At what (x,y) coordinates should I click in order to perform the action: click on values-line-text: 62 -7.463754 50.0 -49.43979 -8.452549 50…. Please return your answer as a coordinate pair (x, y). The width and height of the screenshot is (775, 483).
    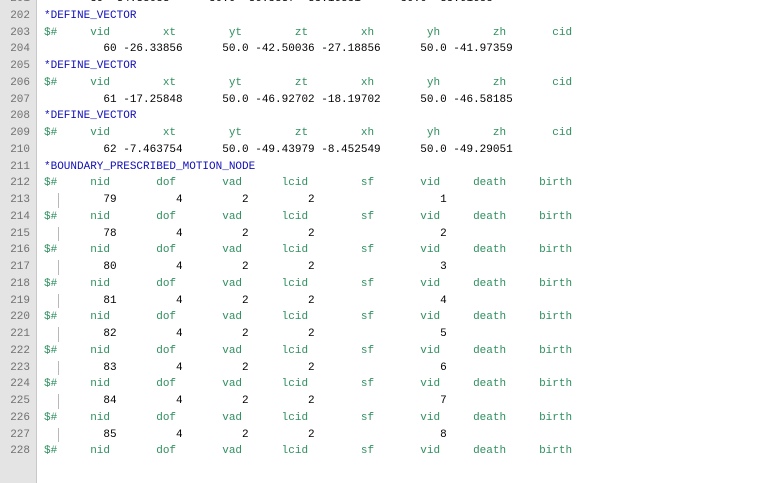
    Looking at the image, I should click on (278, 149).